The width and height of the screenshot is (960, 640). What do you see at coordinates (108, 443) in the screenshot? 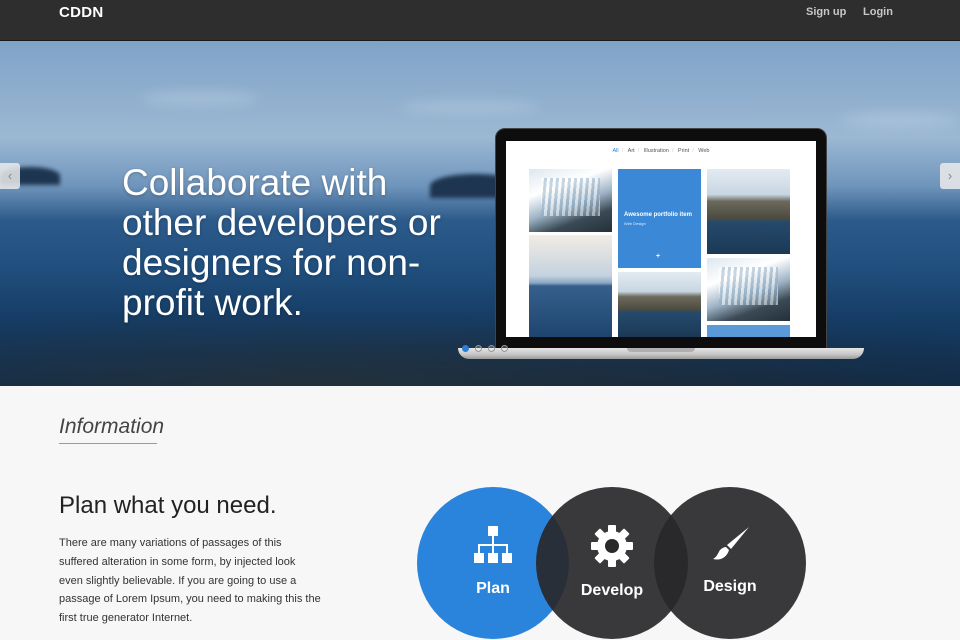
I see `section-underline` at bounding box center [108, 443].